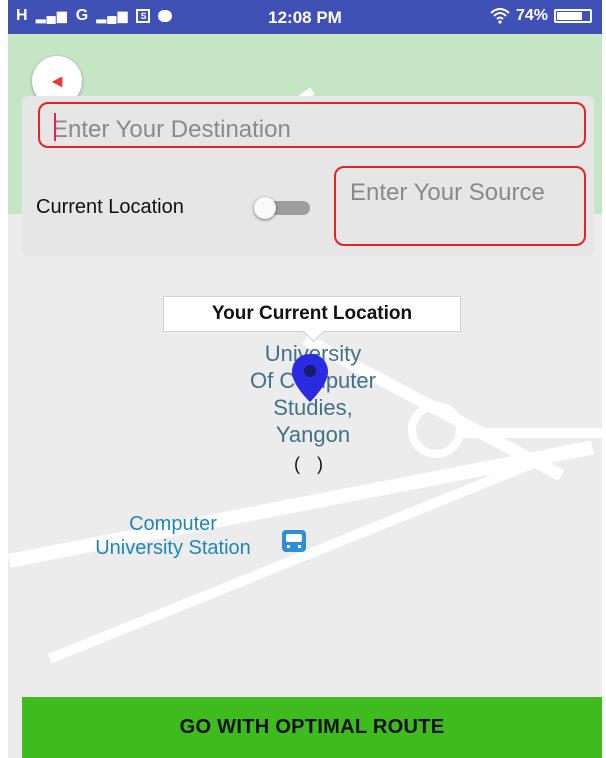  Describe the element at coordinates (531, 15) in the screenshot. I see `battery-percent: 74%` at that location.